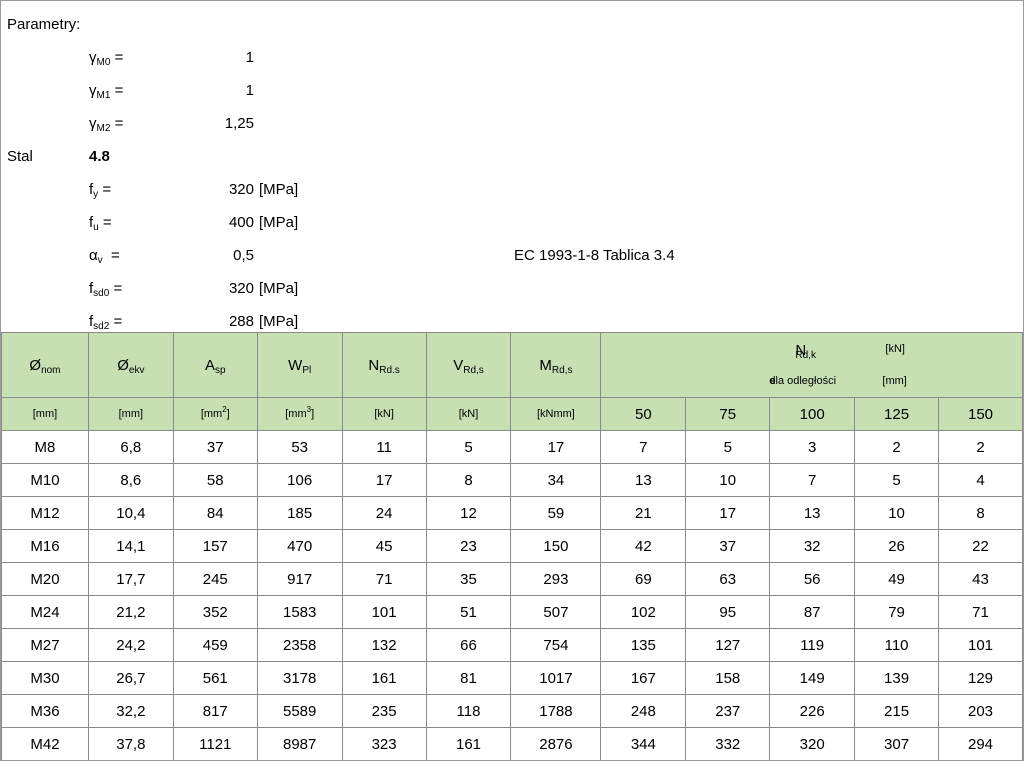  I want to click on table-cell: 69, so click(643, 579).